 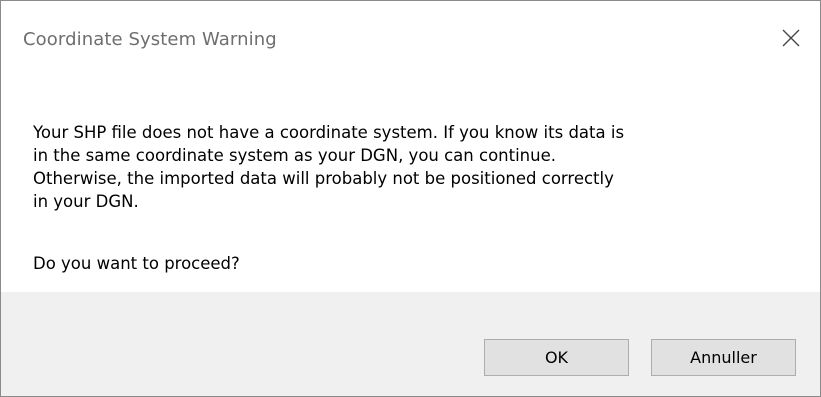 What do you see at coordinates (723, 357) in the screenshot?
I see `cancel-button: Annuller` at bounding box center [723, 357].